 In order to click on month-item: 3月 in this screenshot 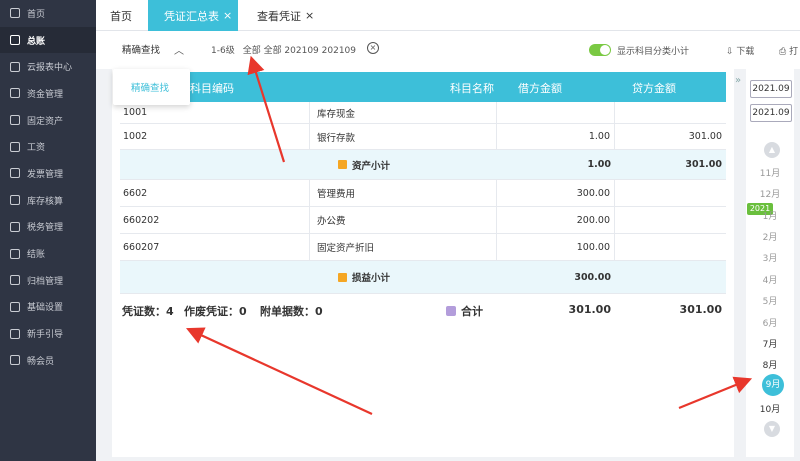, I will do `click(770, 257)`.